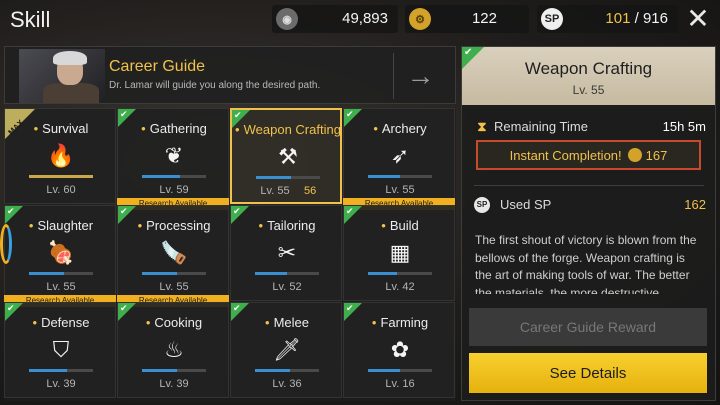  What do you see at coordinates (365, 18) in the screenshot?
I see `compass-value: 49,893` at bounding box center [365, 18].